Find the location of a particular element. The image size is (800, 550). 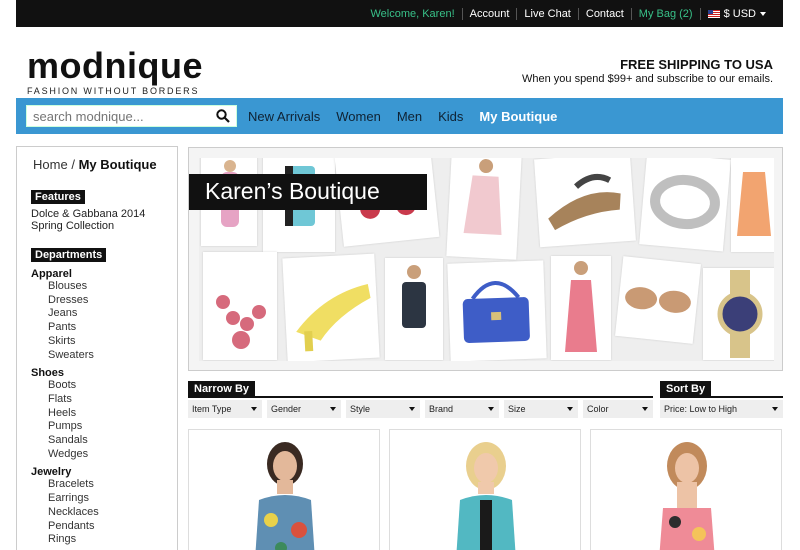

dept-group-shoes: Shoes is located at coordinates (68, 373).